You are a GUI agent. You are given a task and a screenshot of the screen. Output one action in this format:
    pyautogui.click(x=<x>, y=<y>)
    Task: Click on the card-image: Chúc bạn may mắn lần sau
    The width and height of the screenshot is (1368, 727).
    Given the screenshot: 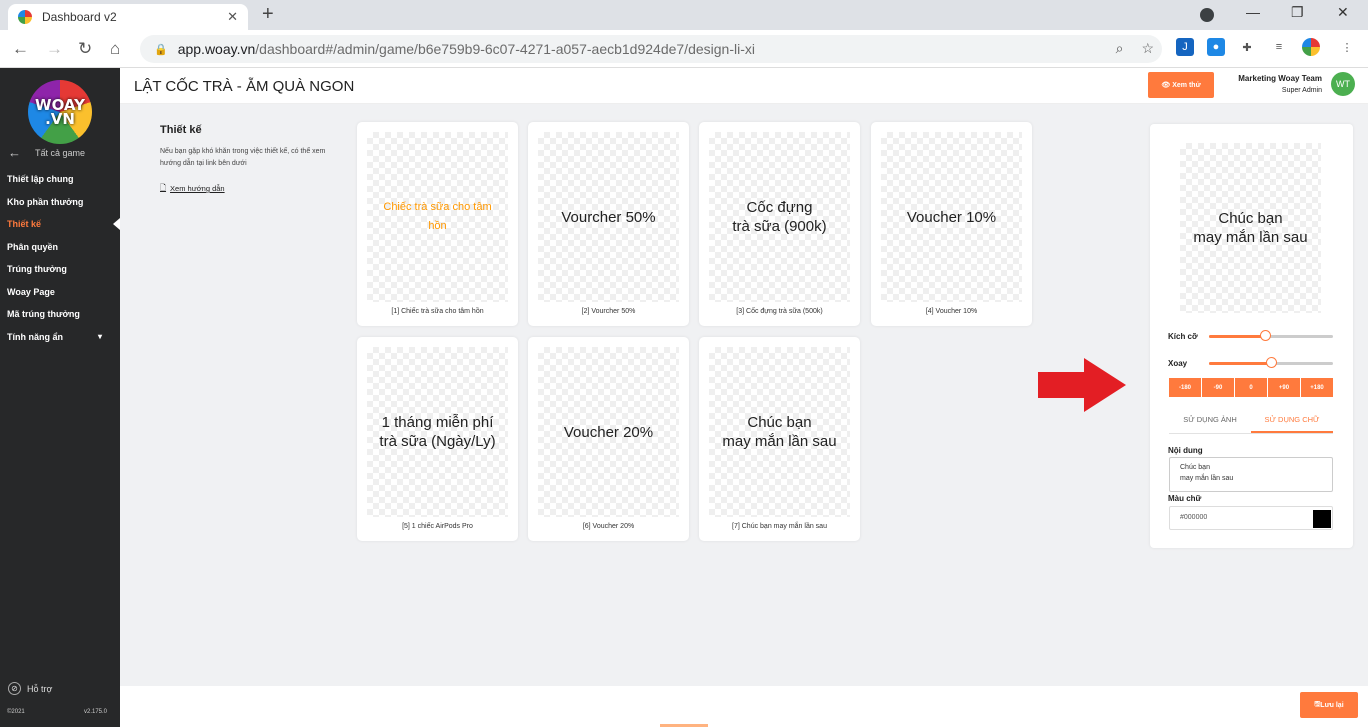 What is the action you would take?
    pyautogui.click(x=779, y=432)
    